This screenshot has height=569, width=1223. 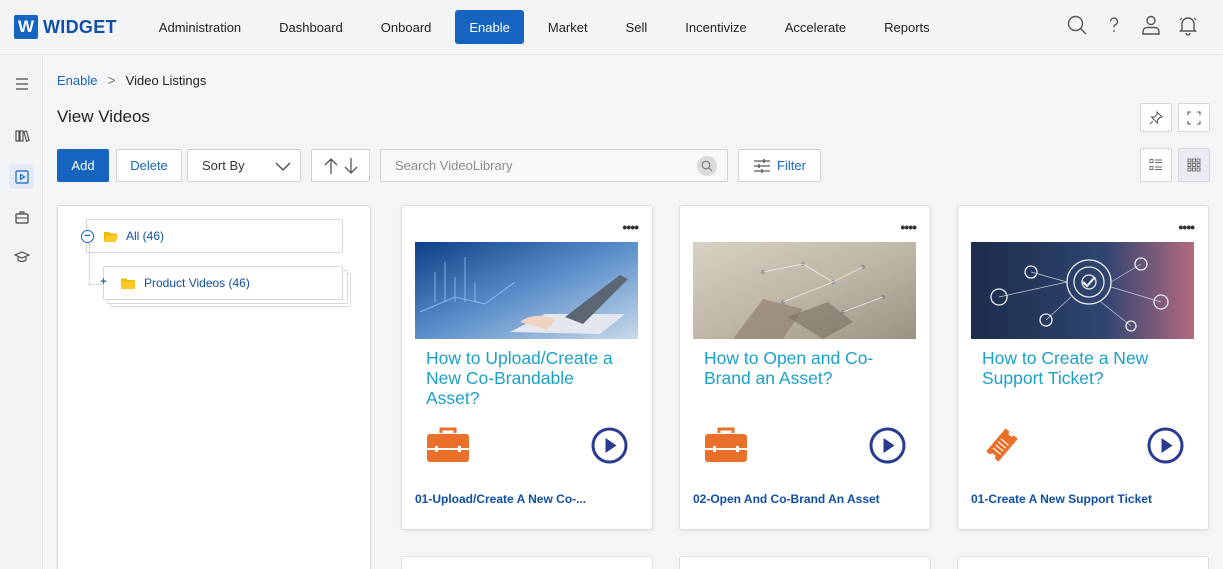 I want to click on nav-item-onboard: Onboard, so click(x=406, y=27).